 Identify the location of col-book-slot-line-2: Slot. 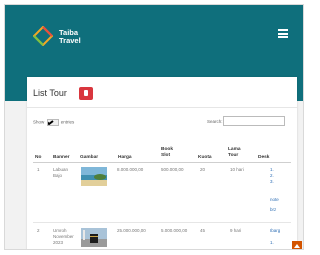
(166, 155).